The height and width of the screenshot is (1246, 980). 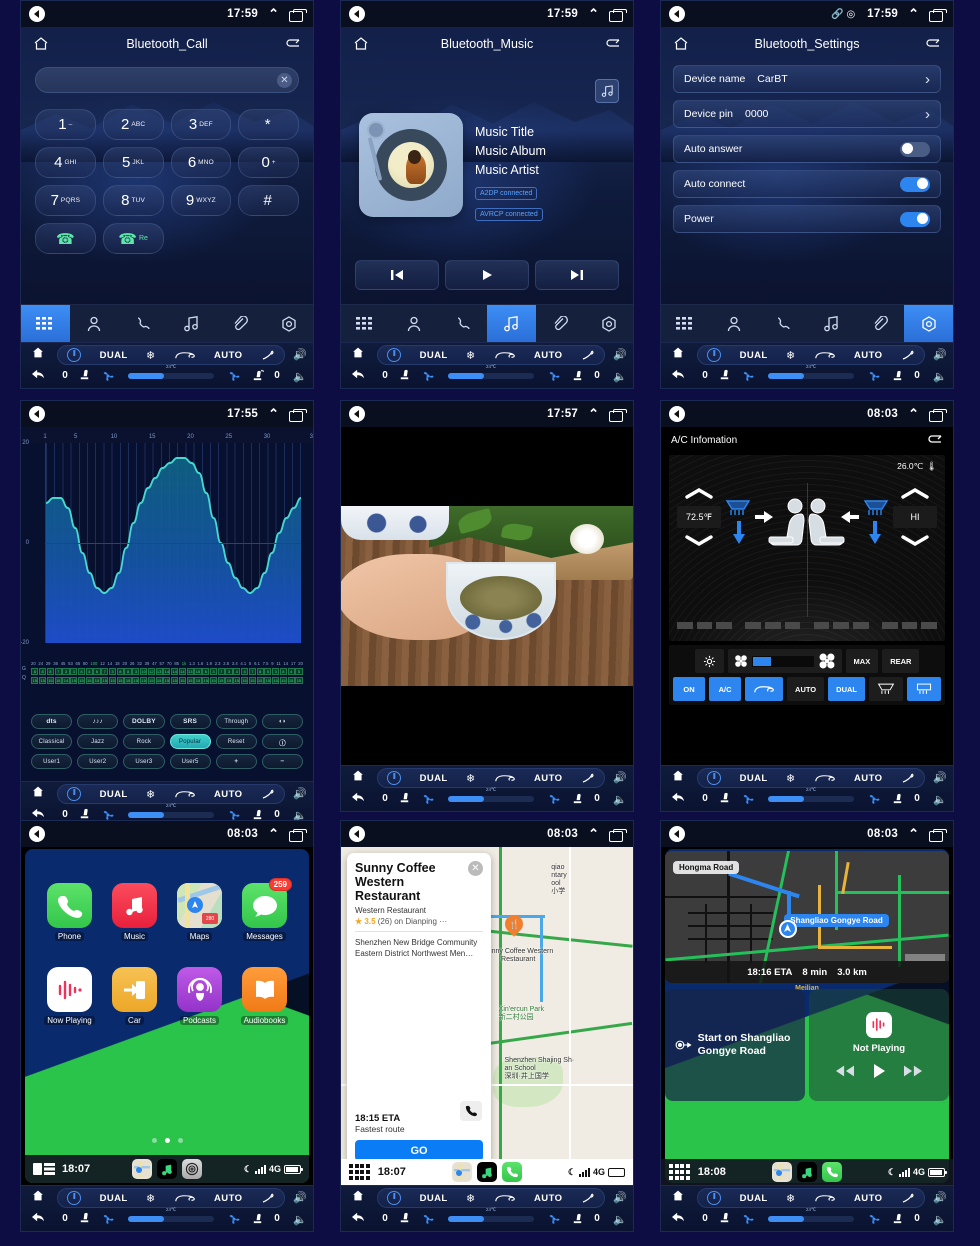 What do you see at coordinates (167, 80) in the screenshot?
I see `phone-number-input: ✕` at bounding box center [167, 80].